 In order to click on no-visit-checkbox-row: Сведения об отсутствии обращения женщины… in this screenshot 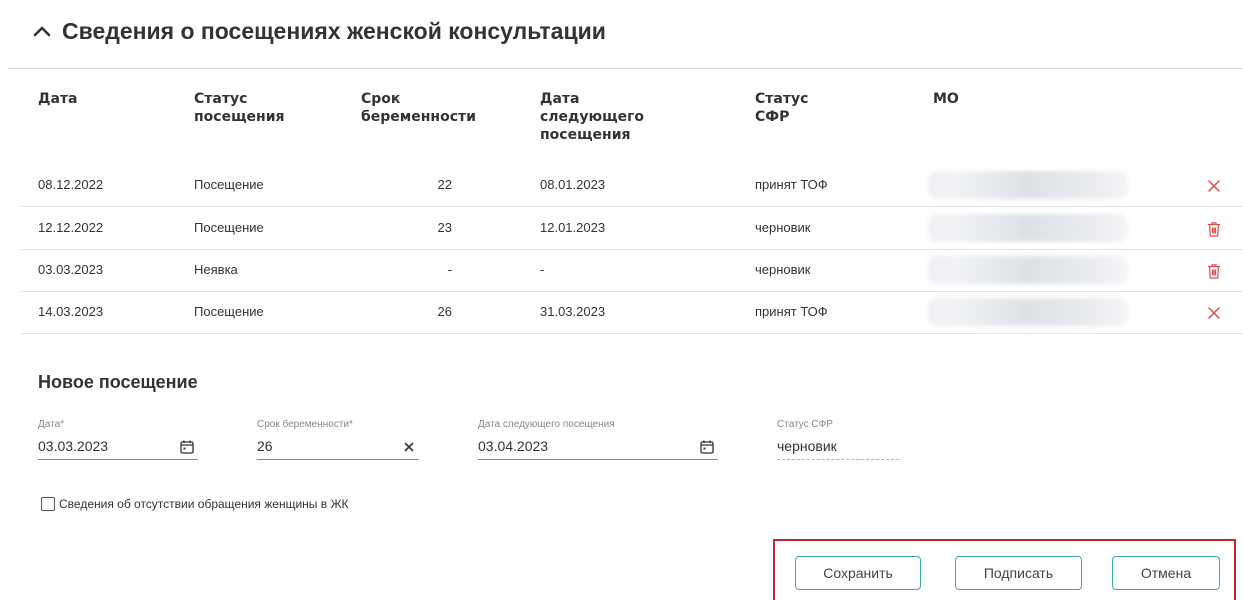, I will do `click(195, 504)`.